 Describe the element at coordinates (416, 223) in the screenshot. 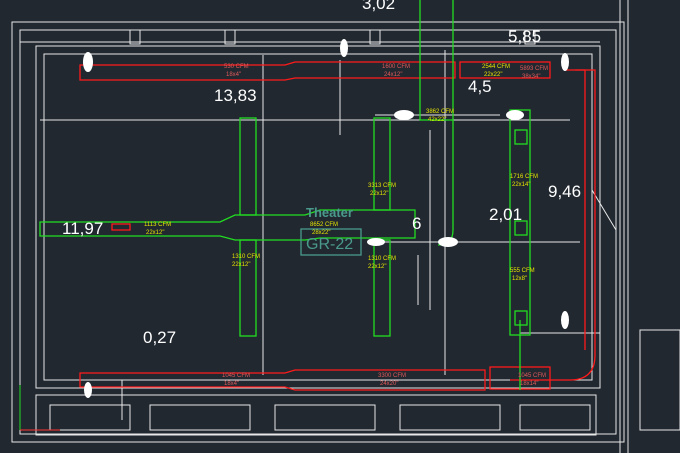

I see `dimension: 6` at that location.